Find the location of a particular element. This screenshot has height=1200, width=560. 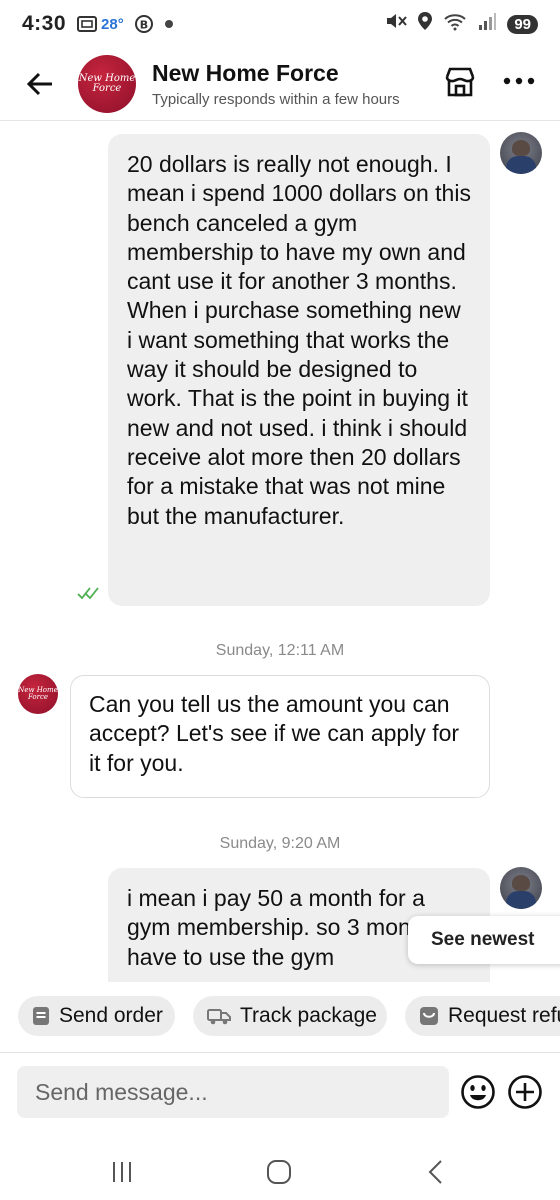

wifi-icon is located at coordinates (455, 24).